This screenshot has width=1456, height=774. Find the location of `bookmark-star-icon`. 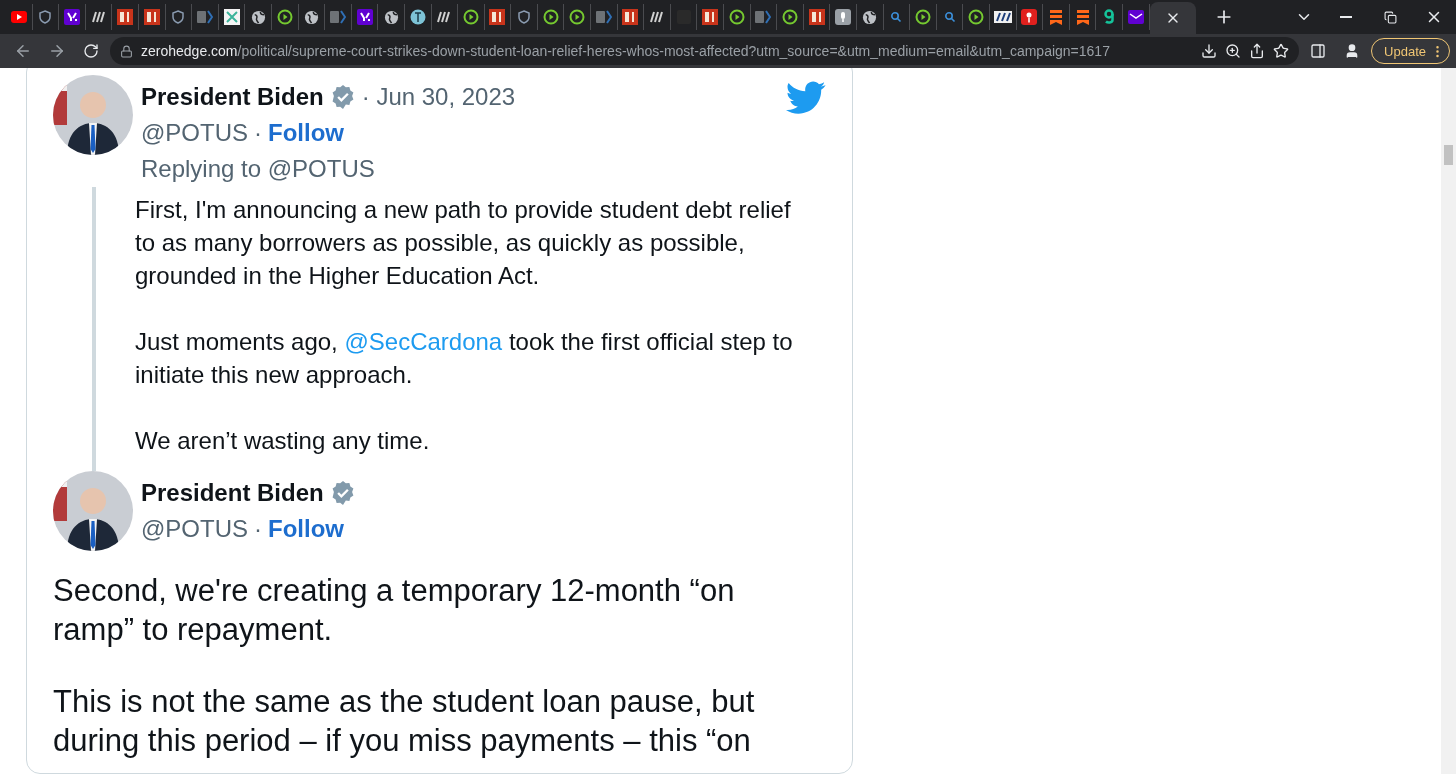

bookmark-star-icon is located at coordinates (1281, 51).